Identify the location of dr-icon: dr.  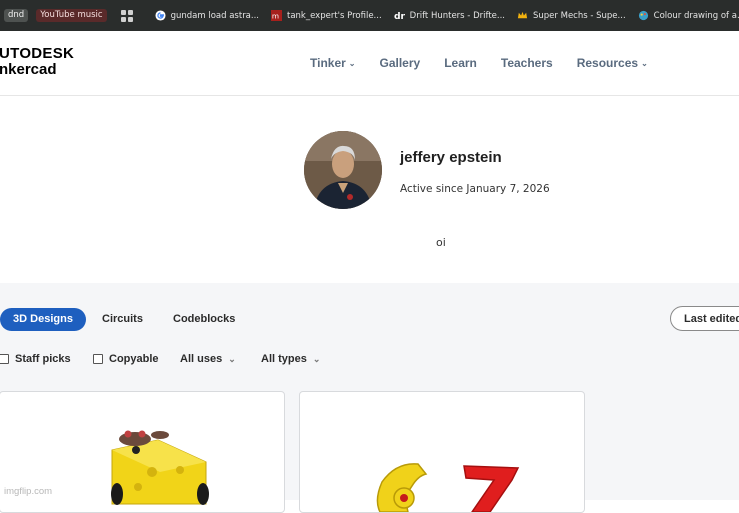
(399, 16).